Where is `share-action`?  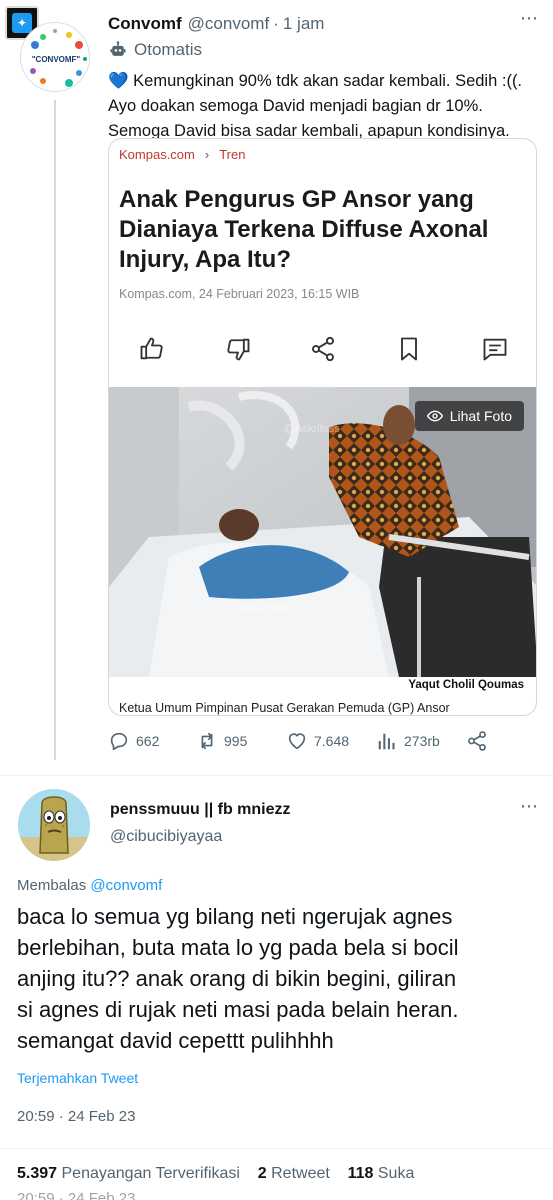 share-action is located at coordinates (480, 741).